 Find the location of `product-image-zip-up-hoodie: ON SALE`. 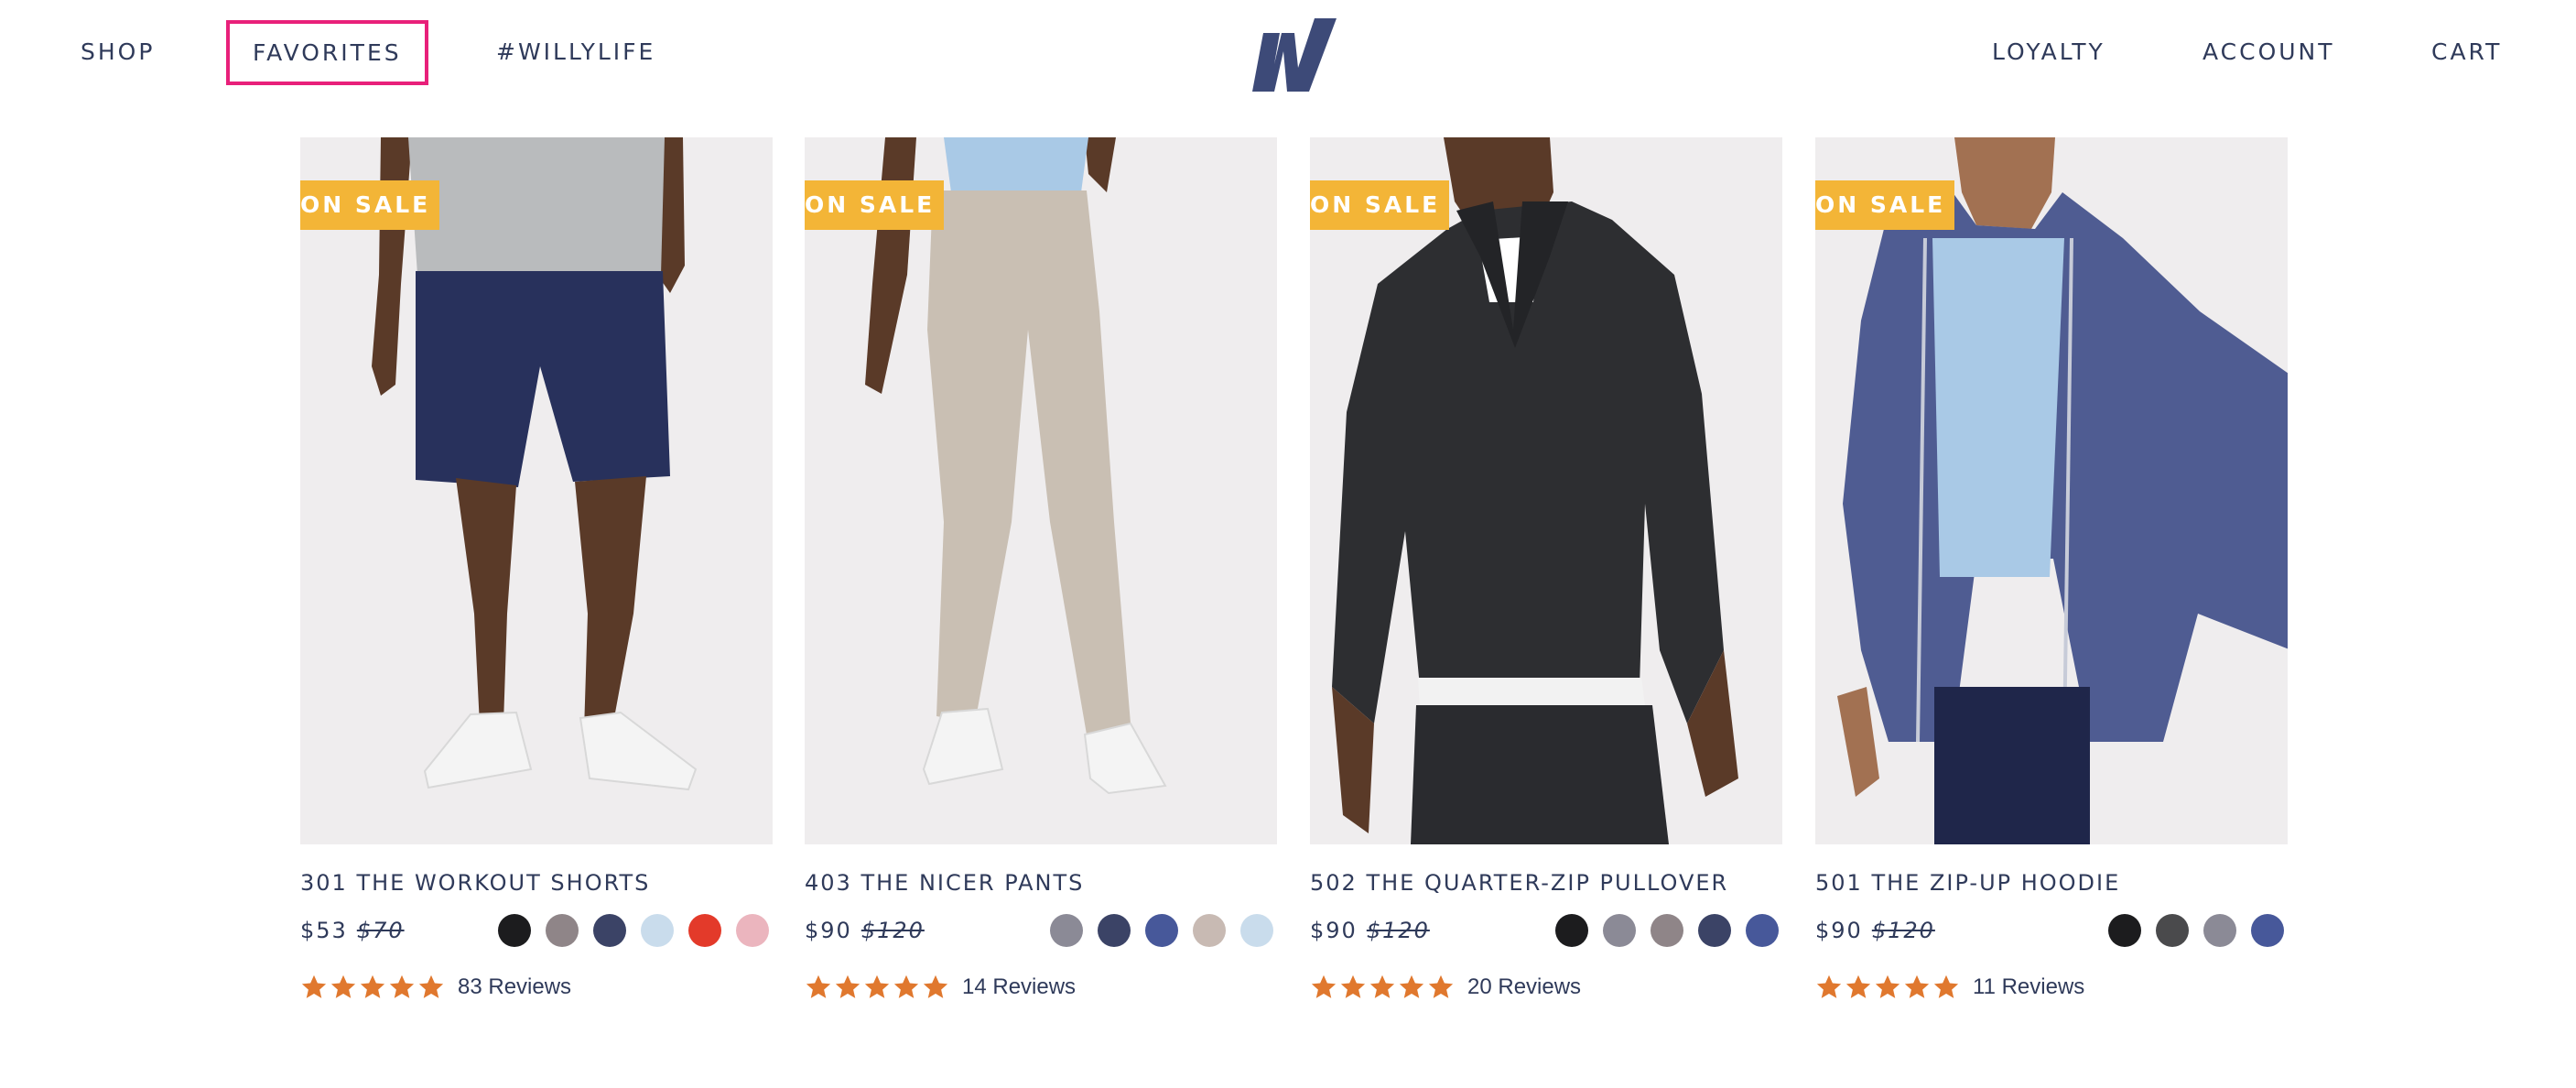

product-image-zip-up-hoodie: ON SALE is located at coordinates (2052, 490).